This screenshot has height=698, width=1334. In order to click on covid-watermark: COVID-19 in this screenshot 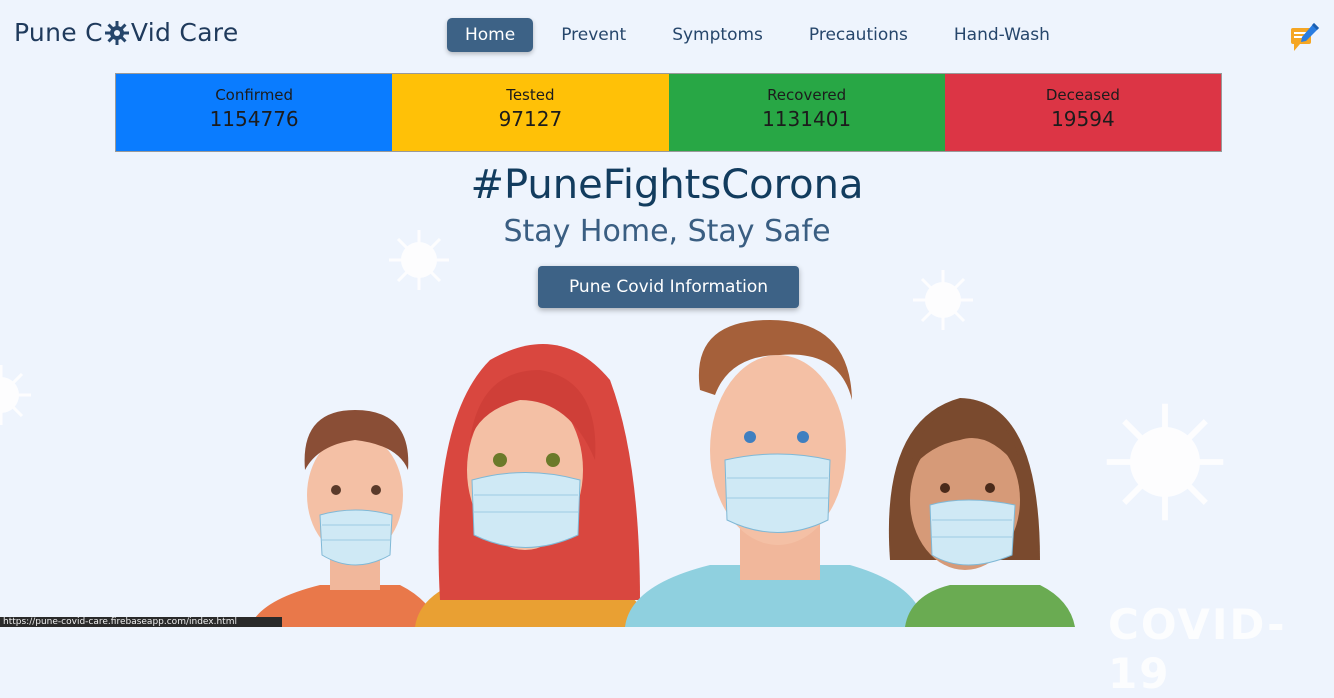, I will do `click(1197, 649)`.